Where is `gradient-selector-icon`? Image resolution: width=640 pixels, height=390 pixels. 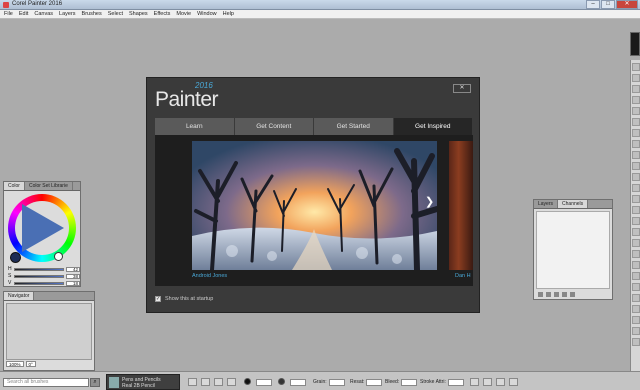
gradient-selector-icon is located at coordinates (636, 265).